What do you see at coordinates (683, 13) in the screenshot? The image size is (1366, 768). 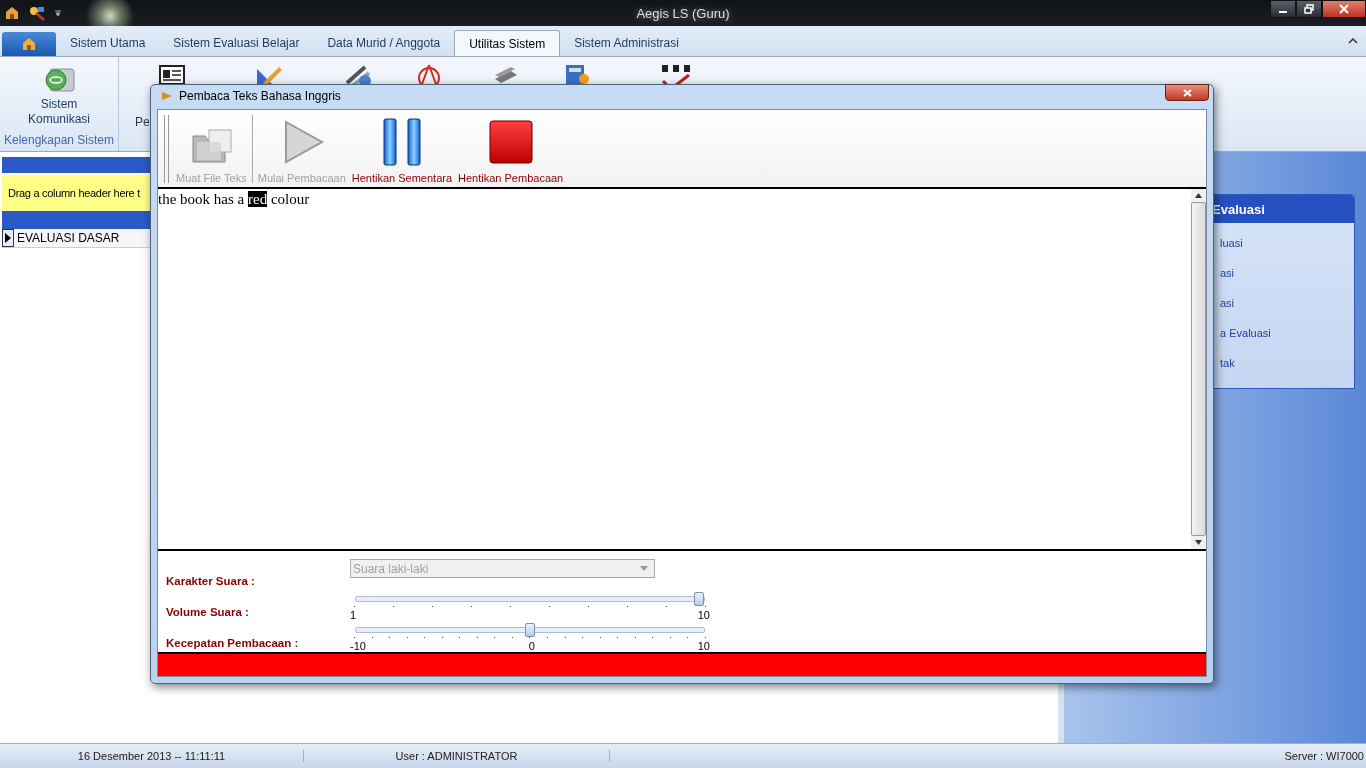 I see `window-title: Aegis LS (Guru)` at bounding box center [683, 13].